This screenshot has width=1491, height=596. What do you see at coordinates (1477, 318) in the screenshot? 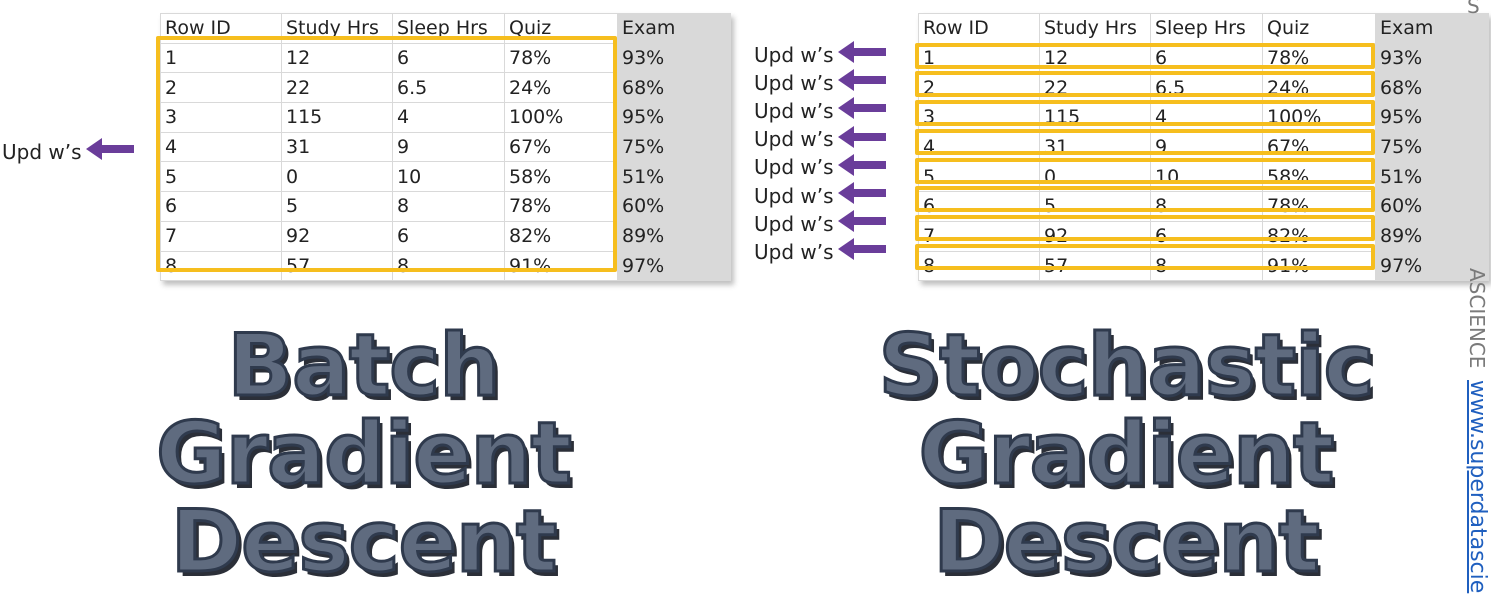
I see `side-brand-text: ASCIENCE` at bounding box center [1477, 318].